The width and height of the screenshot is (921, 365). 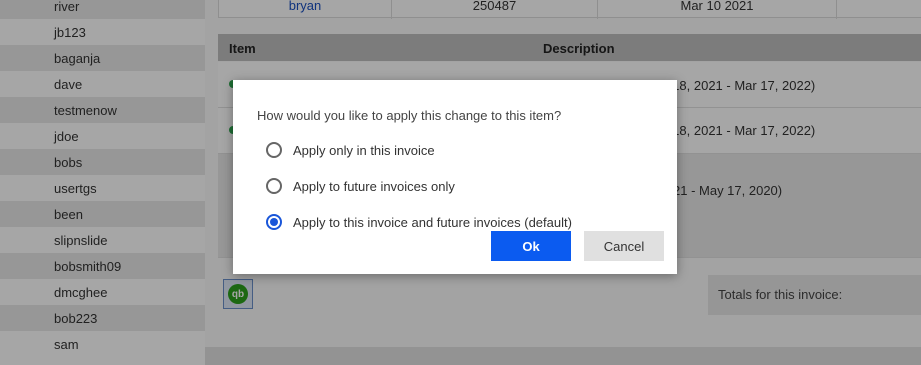 I want to click on option-this-invoice-only: Apply only in this invoice, so click(x=350, y=150).